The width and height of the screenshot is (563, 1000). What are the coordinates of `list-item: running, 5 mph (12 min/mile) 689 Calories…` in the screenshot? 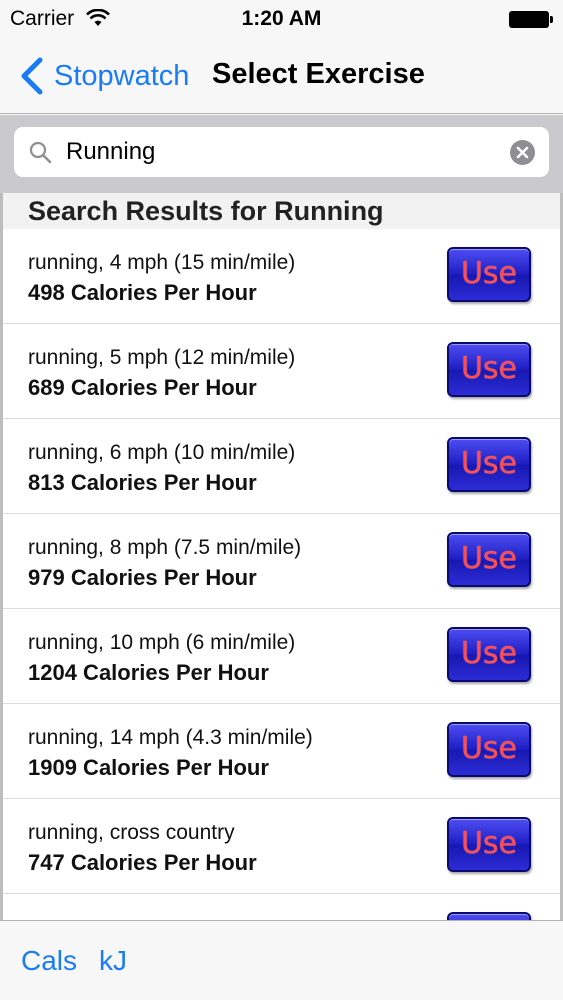 It's located at (281, 371).